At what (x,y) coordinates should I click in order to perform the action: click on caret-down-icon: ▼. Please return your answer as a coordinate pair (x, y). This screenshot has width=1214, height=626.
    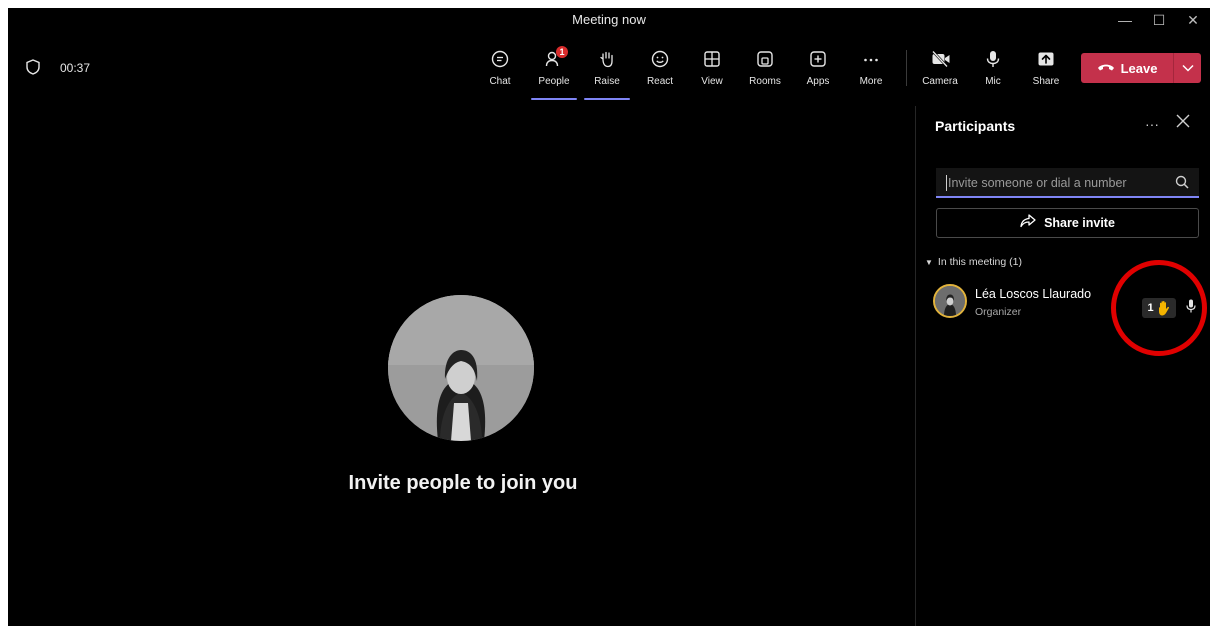
    Looking at the image, I should click on (929, 262).